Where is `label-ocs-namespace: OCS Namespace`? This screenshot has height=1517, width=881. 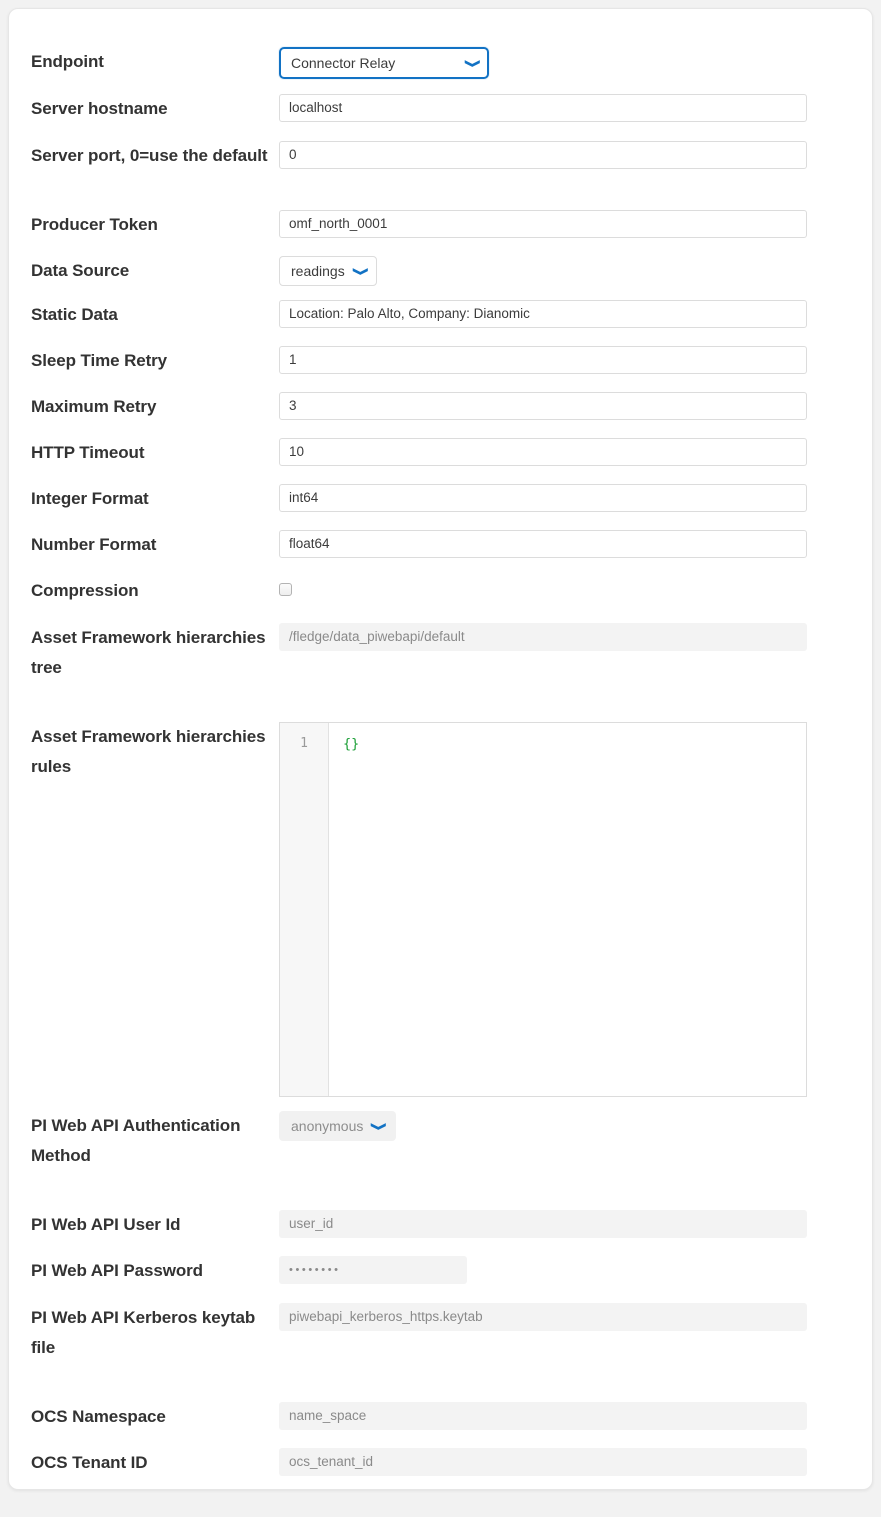
label-ocs-namespace: OCS Namespace is located at coordinates (98, 1416).